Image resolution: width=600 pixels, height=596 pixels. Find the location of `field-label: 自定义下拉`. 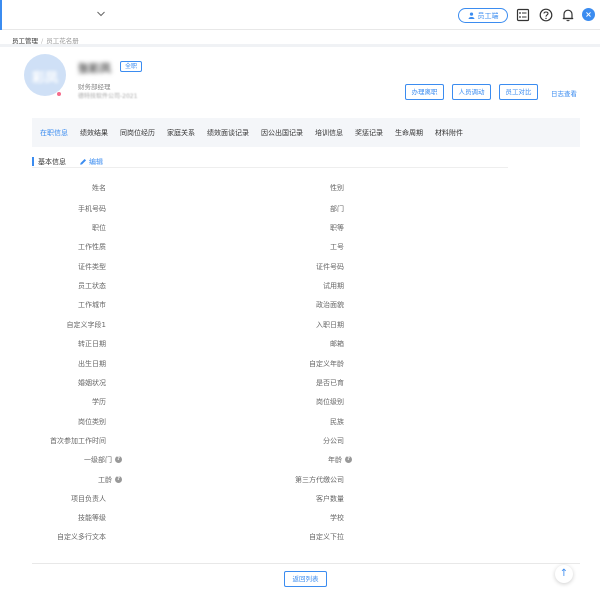

field-label: 自定义下拉 is located at coordinates (326, 536).